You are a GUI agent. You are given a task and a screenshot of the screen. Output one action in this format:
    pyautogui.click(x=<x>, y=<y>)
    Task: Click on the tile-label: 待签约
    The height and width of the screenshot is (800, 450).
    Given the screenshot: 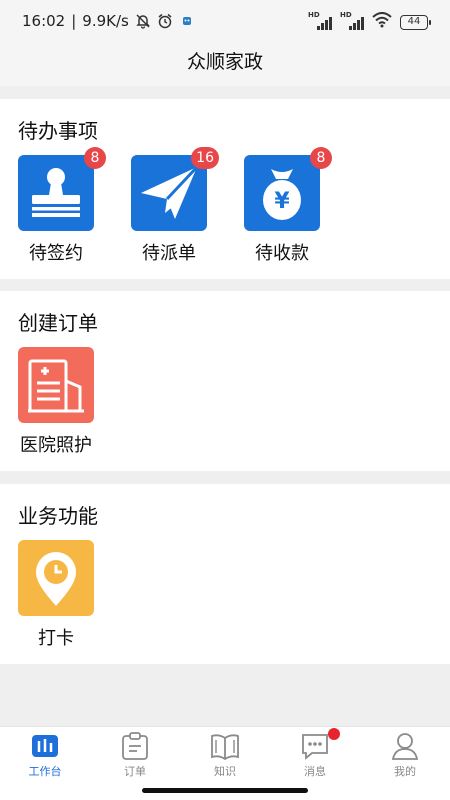 What is the action you would take?
    pyautogui.click(x=56, y=253)
    